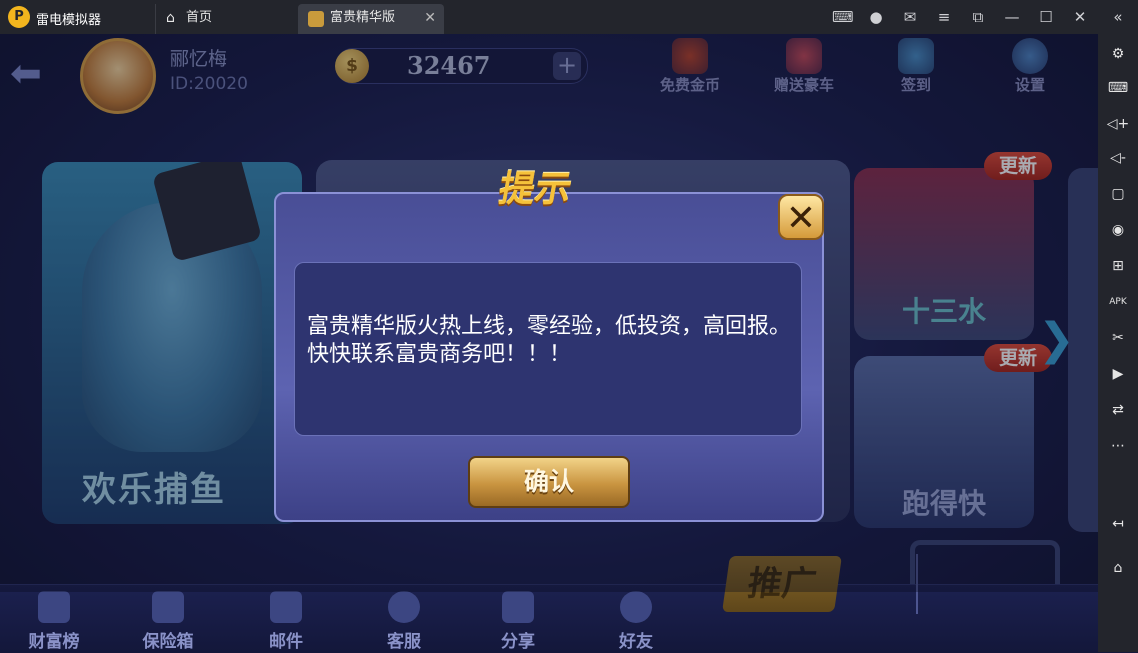 The width and height of the screenshot is (1138, 653). I want to click on dialog-message-box: 富贵精华版火热上线，零经验，低投资，高回报。快快联系富贵商务吧！！！, so click(548, 349).